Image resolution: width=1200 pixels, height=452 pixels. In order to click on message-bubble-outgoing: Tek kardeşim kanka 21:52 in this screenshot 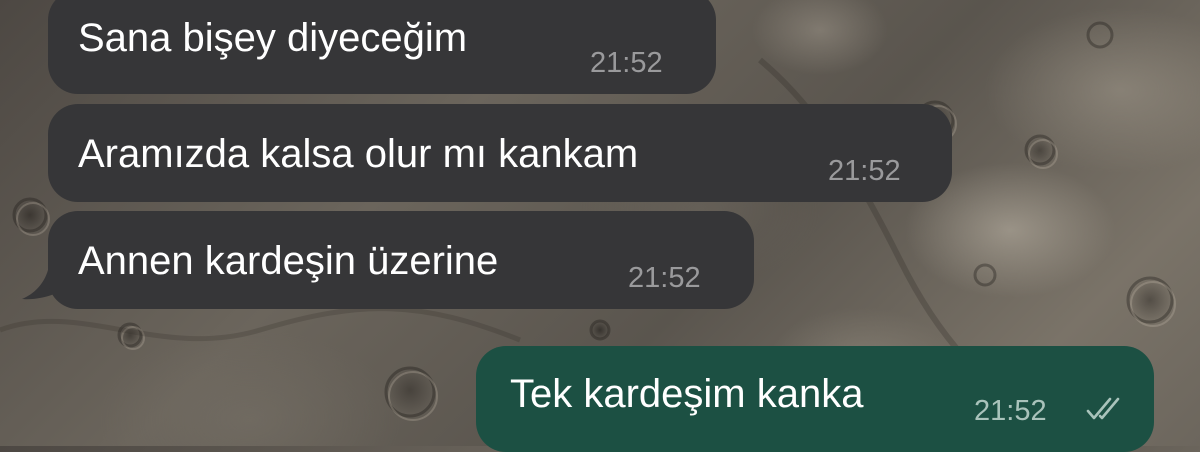, I will do `click(815, 399)`.